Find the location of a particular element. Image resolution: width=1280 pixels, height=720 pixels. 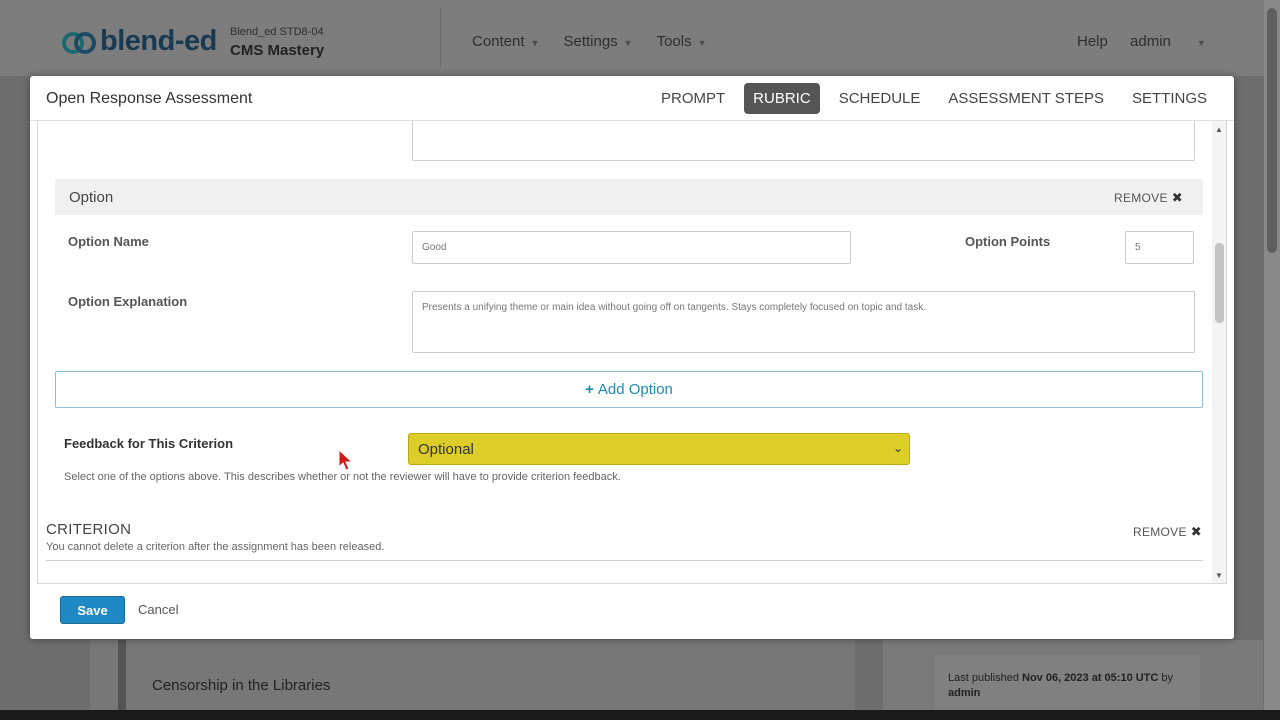

save-button: Save is located at coordinates (92, 610).